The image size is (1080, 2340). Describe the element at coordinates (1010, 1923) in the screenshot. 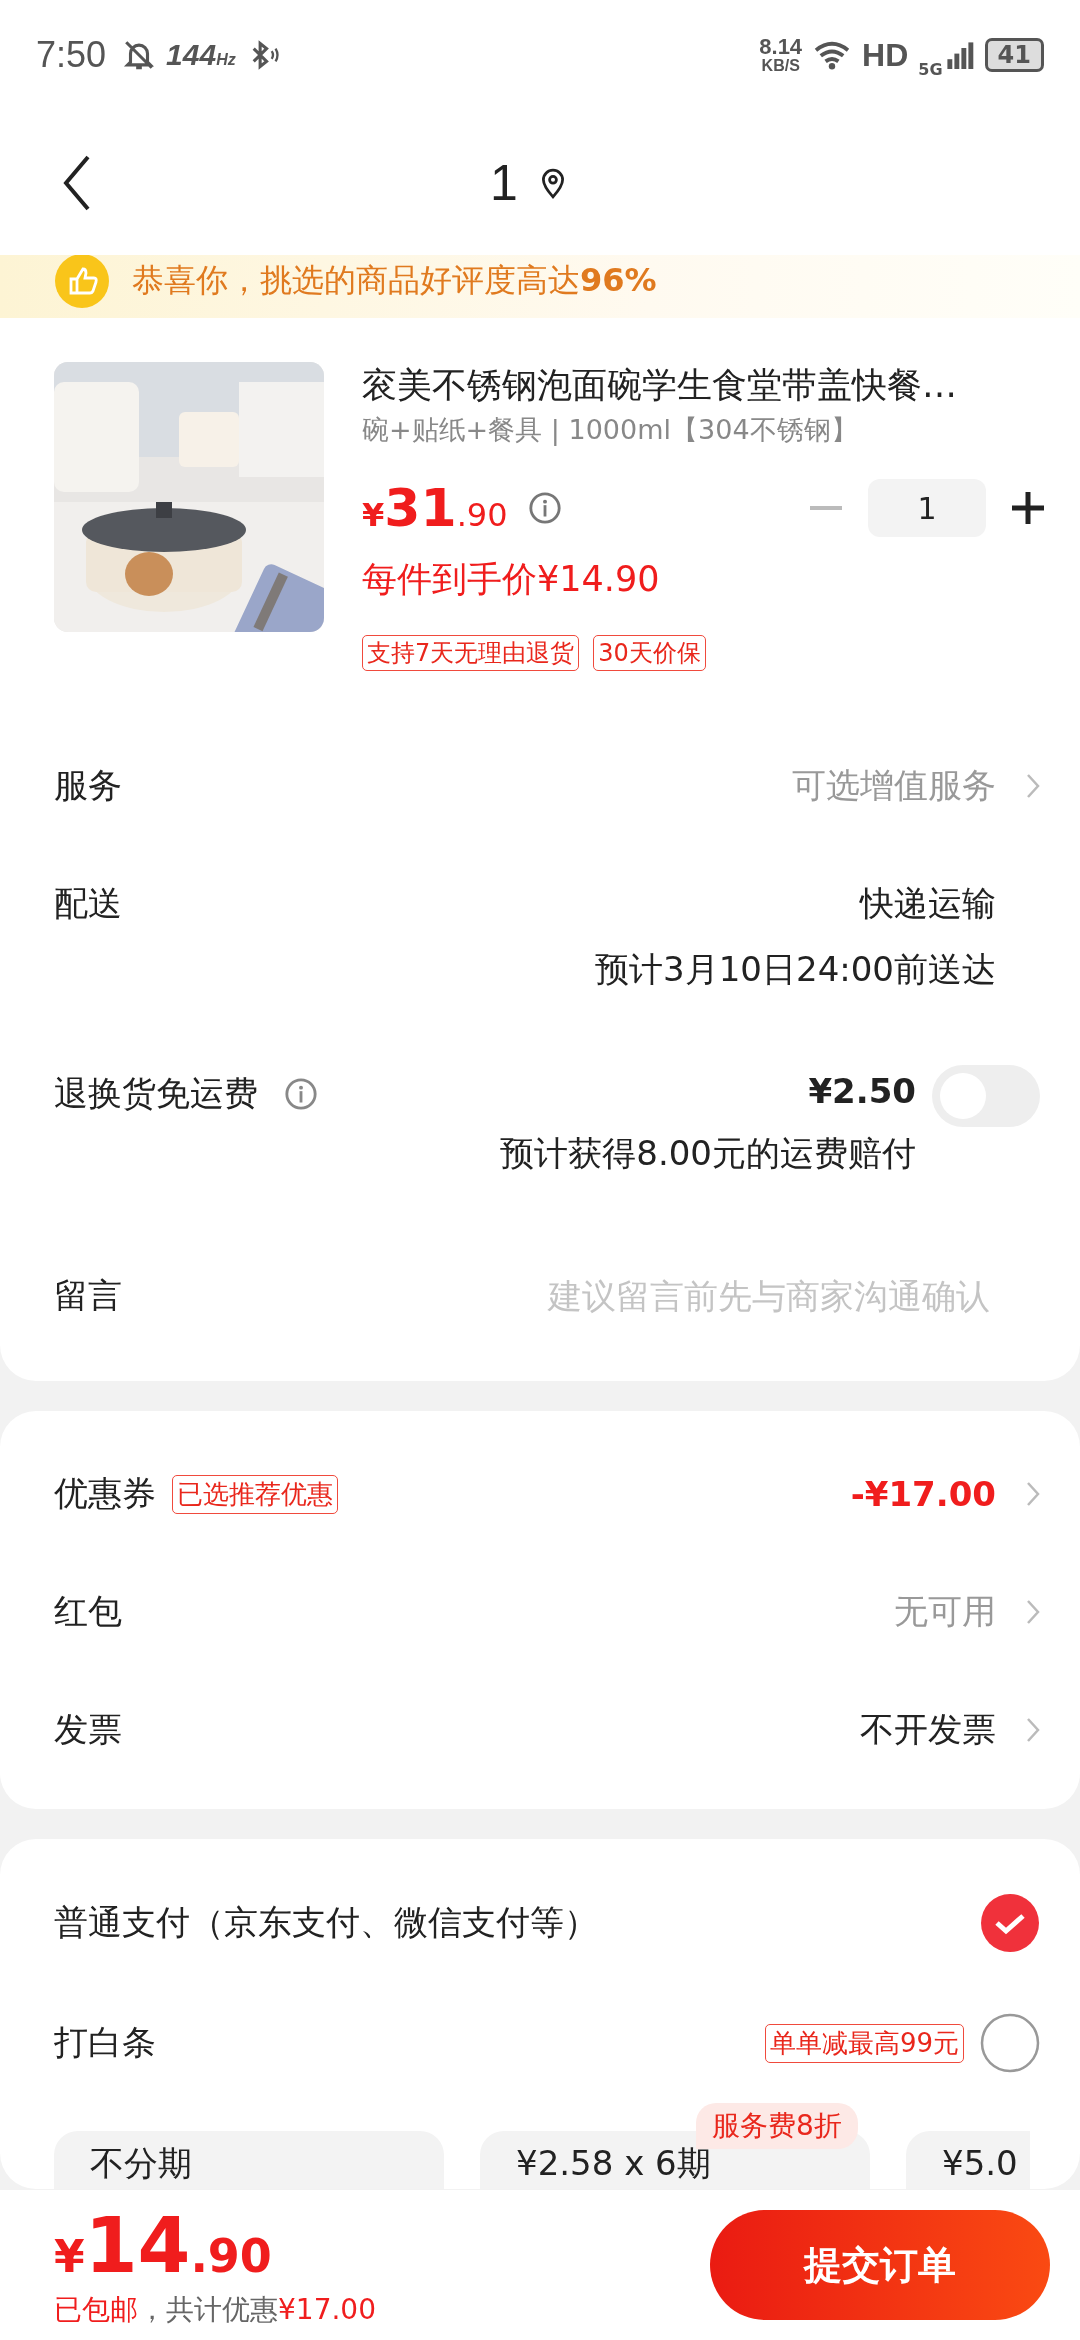

I see `checked-radio-icon` at that location.